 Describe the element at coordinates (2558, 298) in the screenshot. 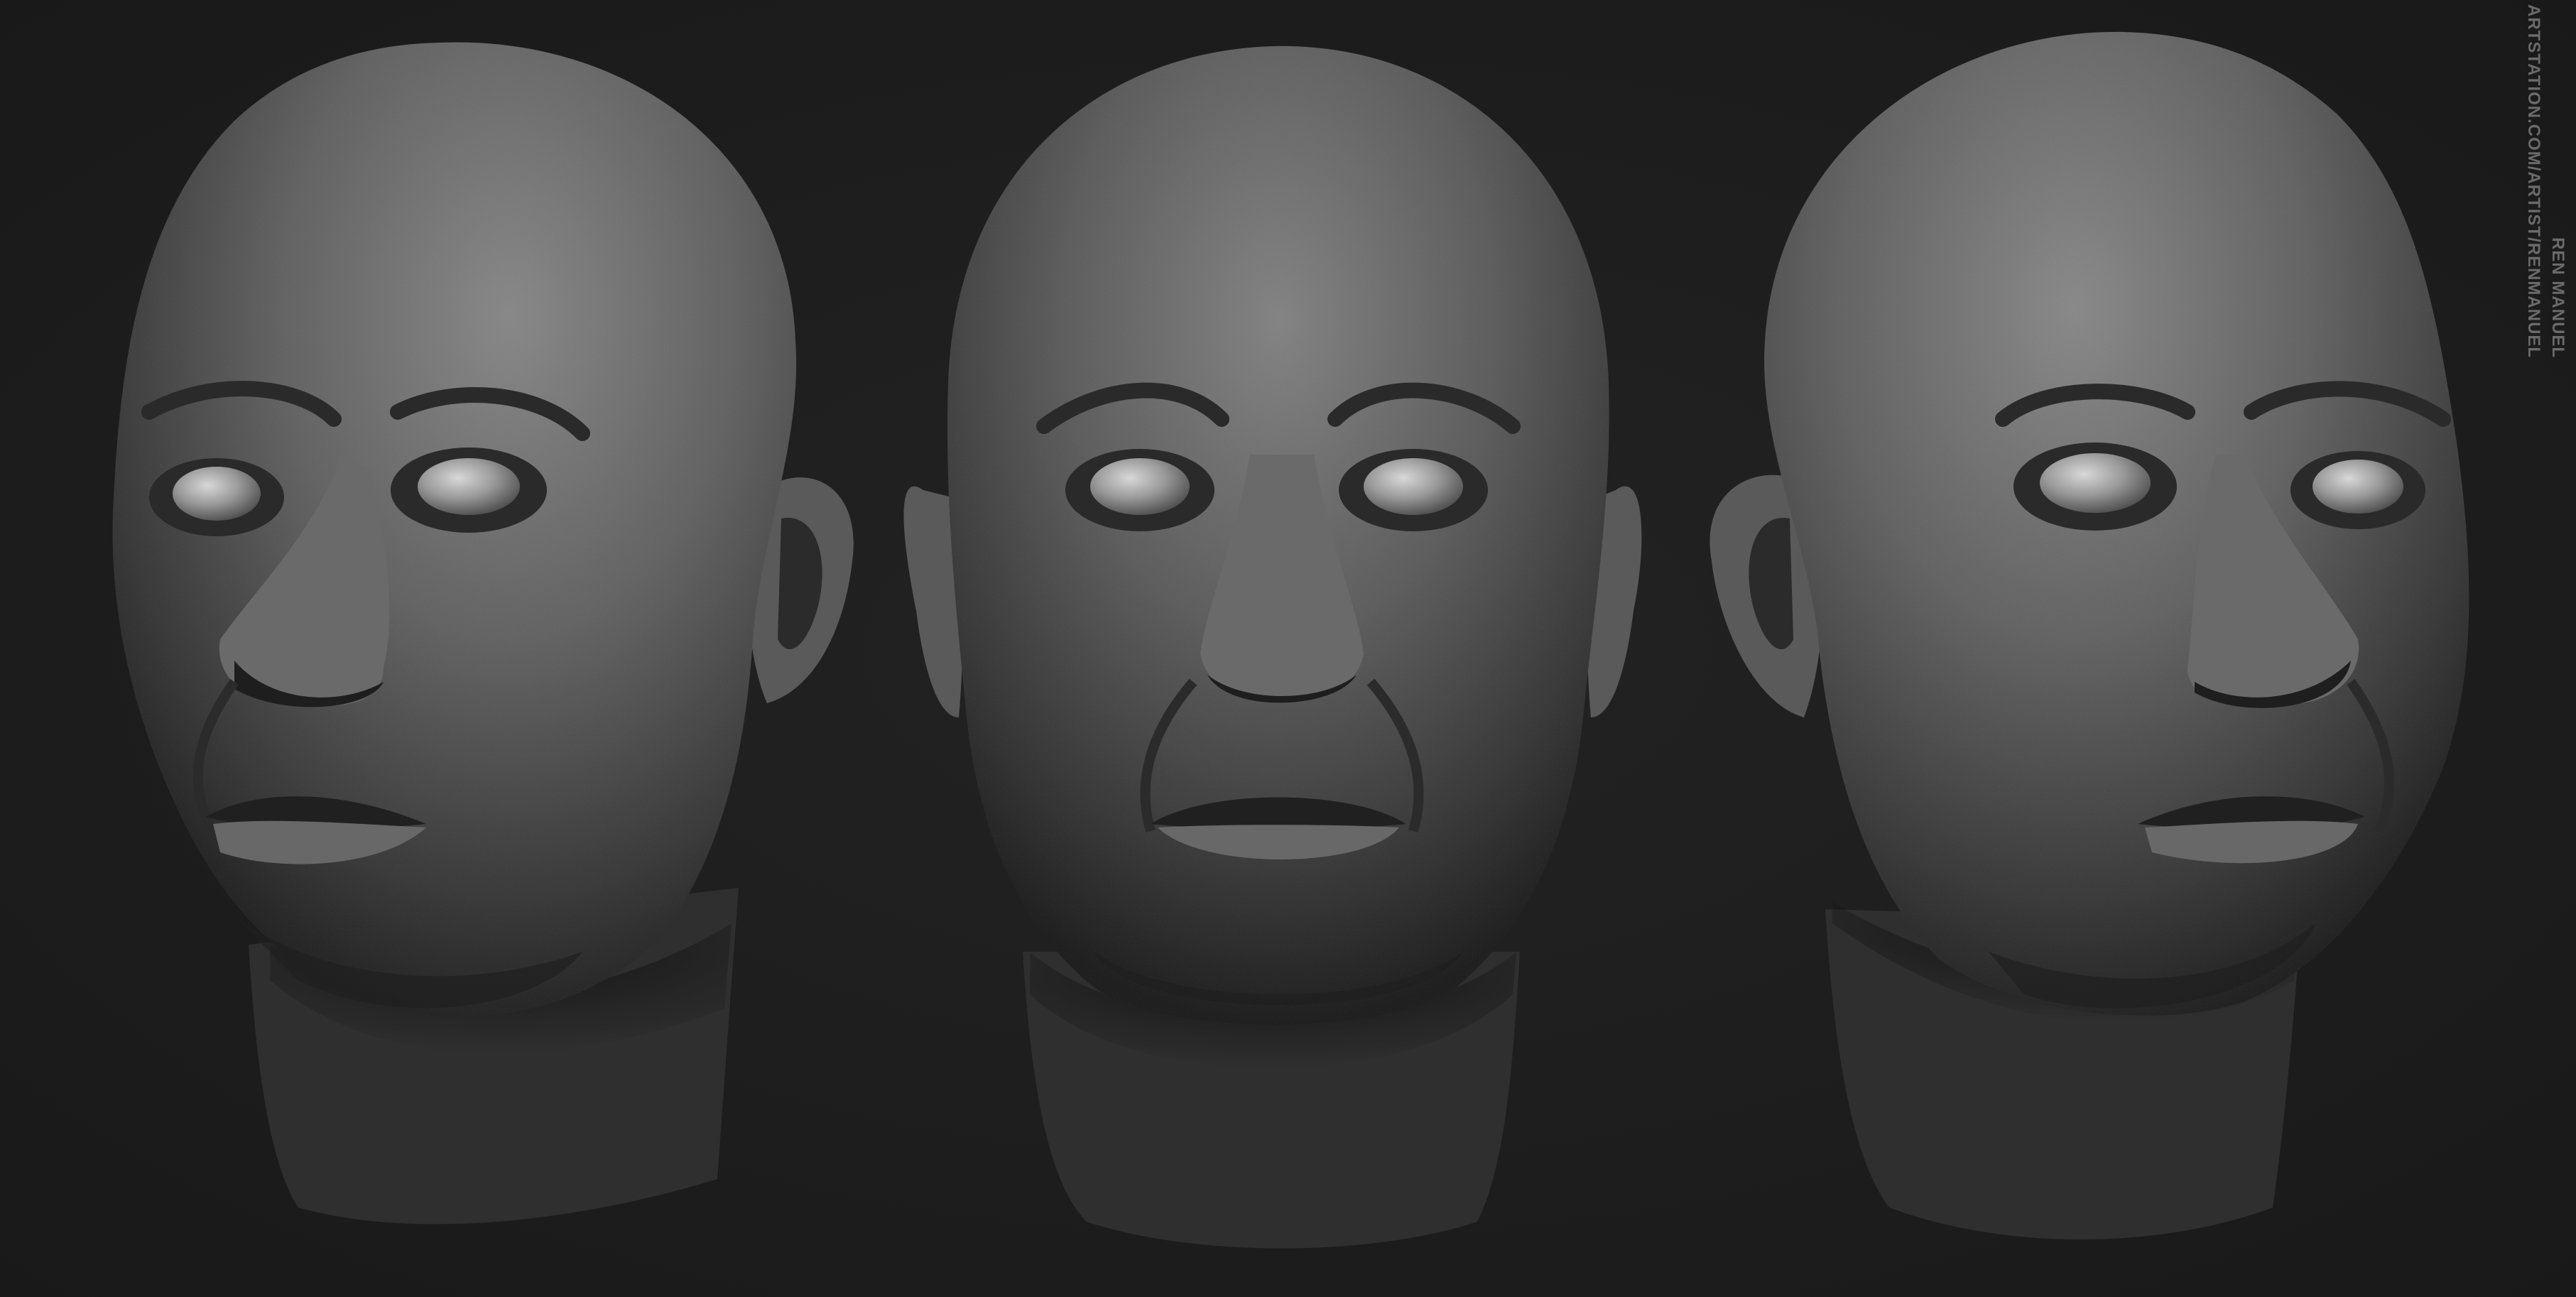

I see `artist-name: REN MANUEL` at that location.